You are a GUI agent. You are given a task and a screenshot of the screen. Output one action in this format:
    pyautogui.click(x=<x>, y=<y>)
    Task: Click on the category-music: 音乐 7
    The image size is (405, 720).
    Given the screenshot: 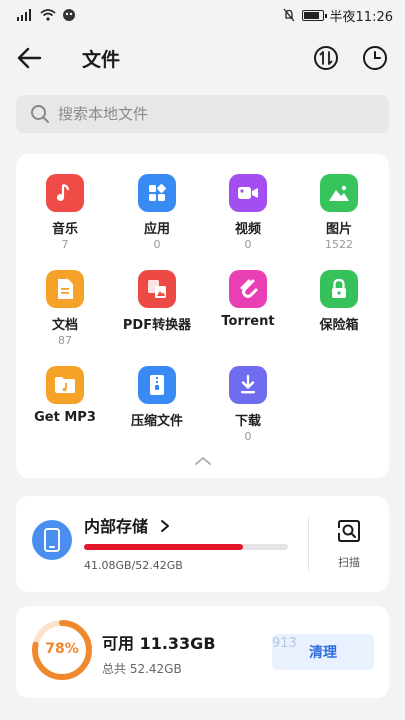 What is the action you would take?
    pyautogui.click(x=65, y=212)
    